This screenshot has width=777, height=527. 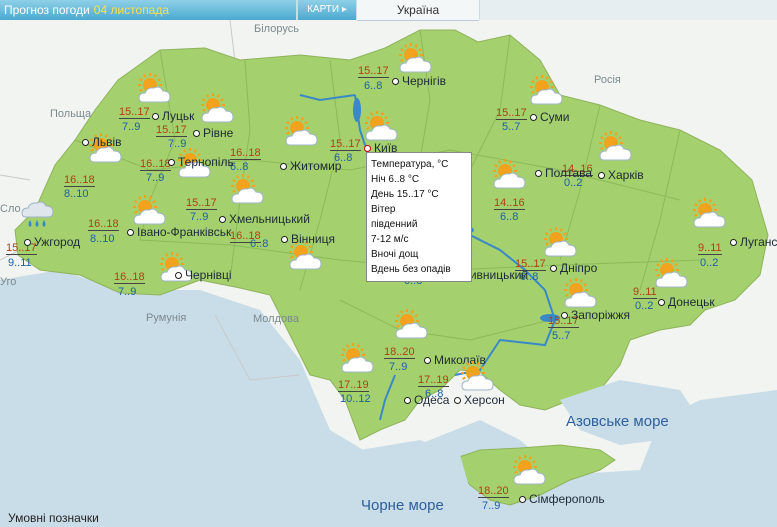 I want to click on city-label: Чернівці, so click(x=203, y=275).